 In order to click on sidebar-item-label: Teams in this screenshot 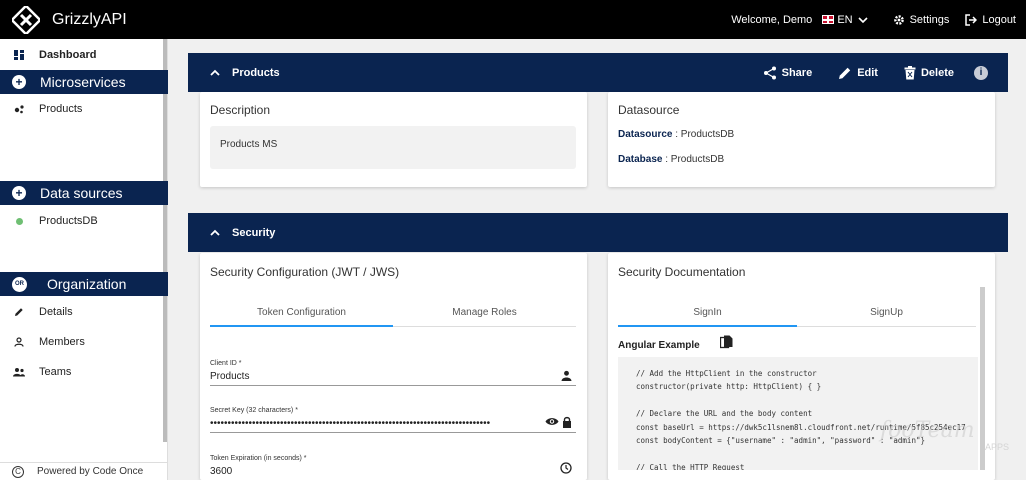, I will do `click(55, 372)`.